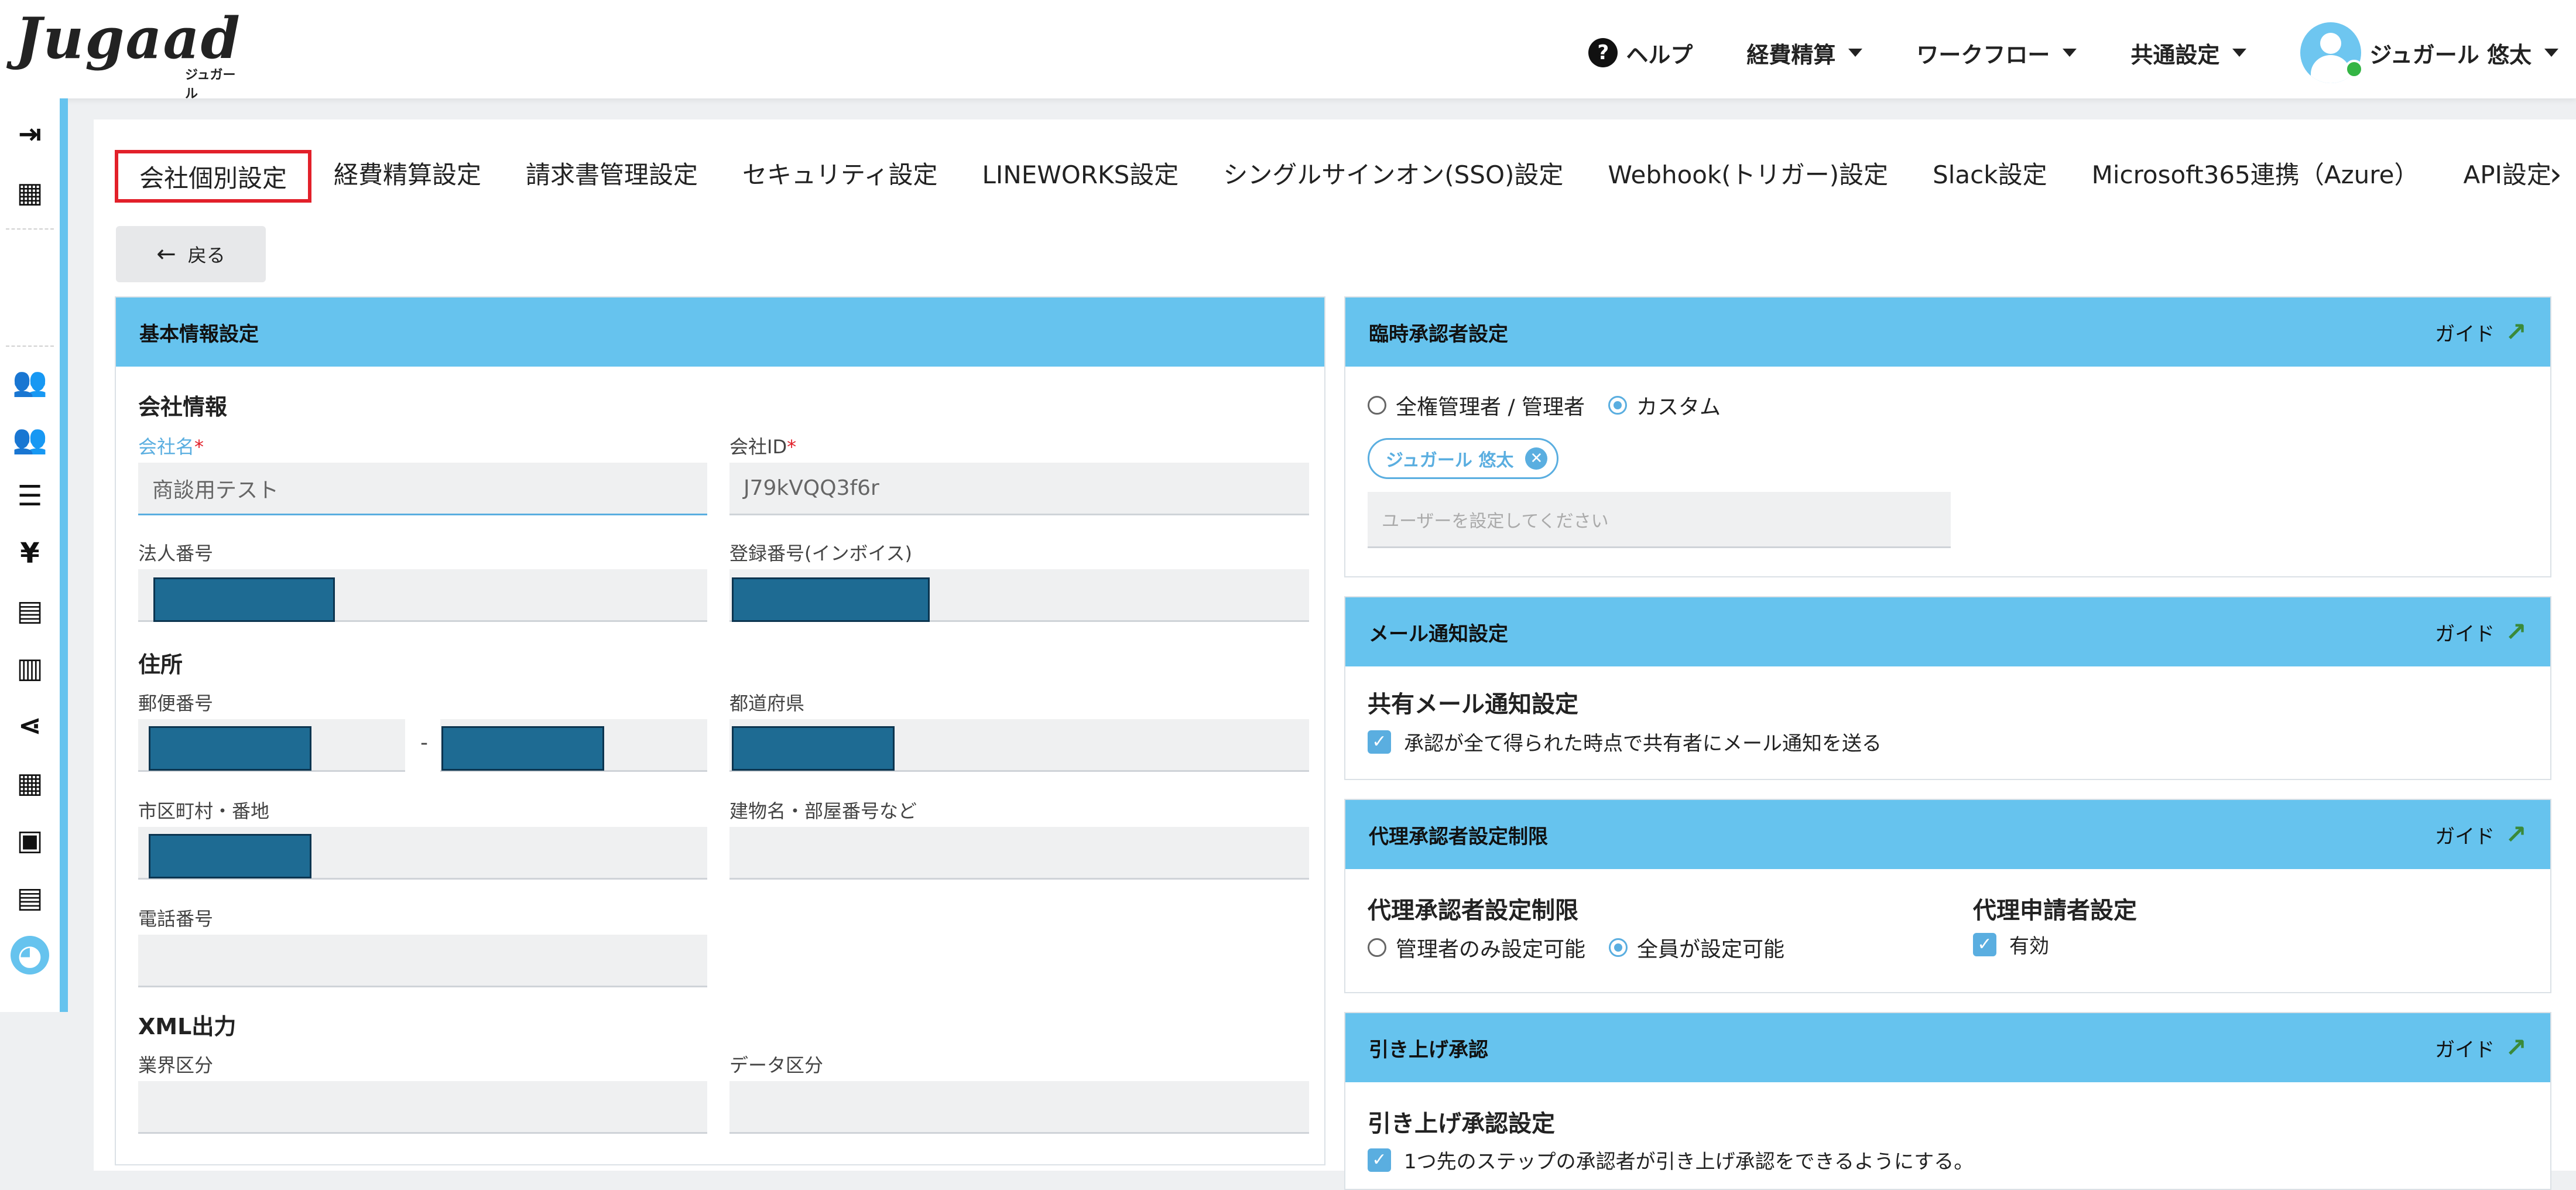 The width and height of the screenshot is (2576, 1190). I want to click on tab-company-settings: 会社個別設定, so click(213, 176).